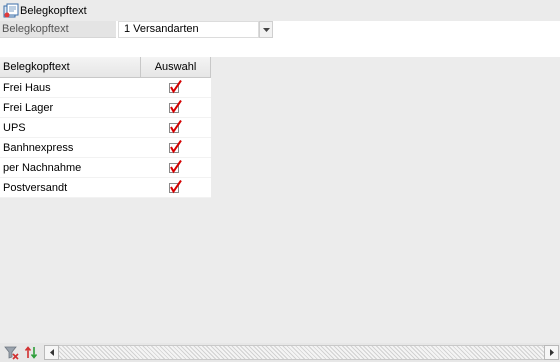  Describe the element at coordinates (70, 188) in the screenshot. I see `row-name: Postversandt` at that location.